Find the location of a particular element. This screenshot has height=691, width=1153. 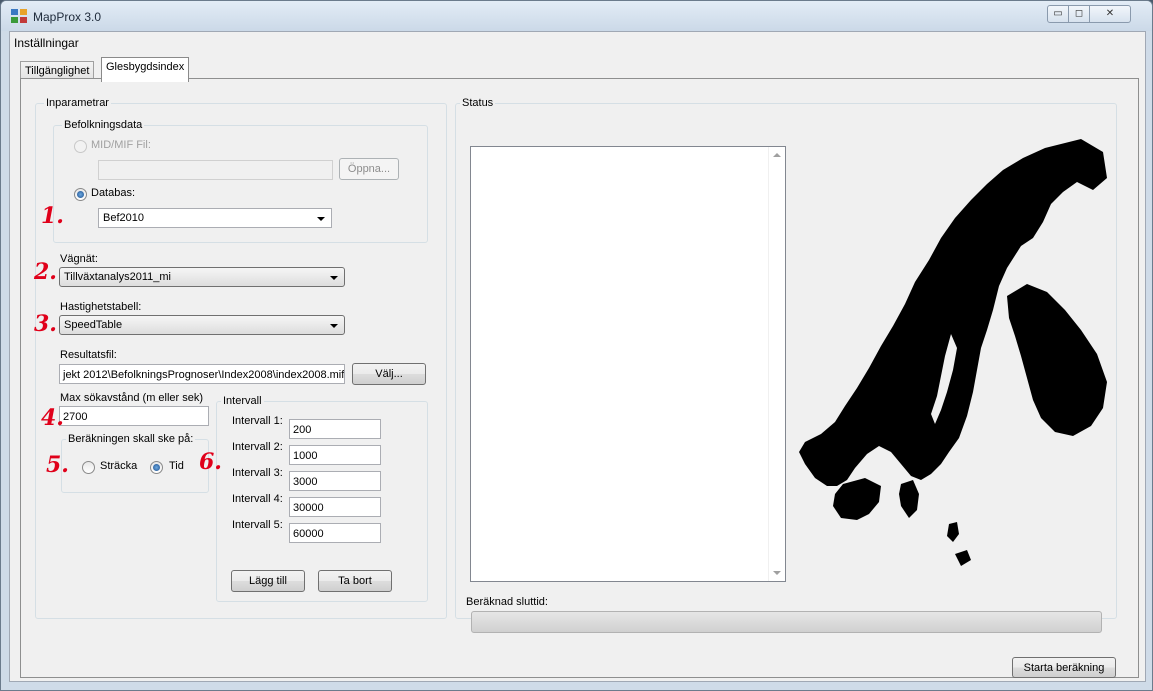

interval-3-input: 3000 is located at coordinates (335, 481).